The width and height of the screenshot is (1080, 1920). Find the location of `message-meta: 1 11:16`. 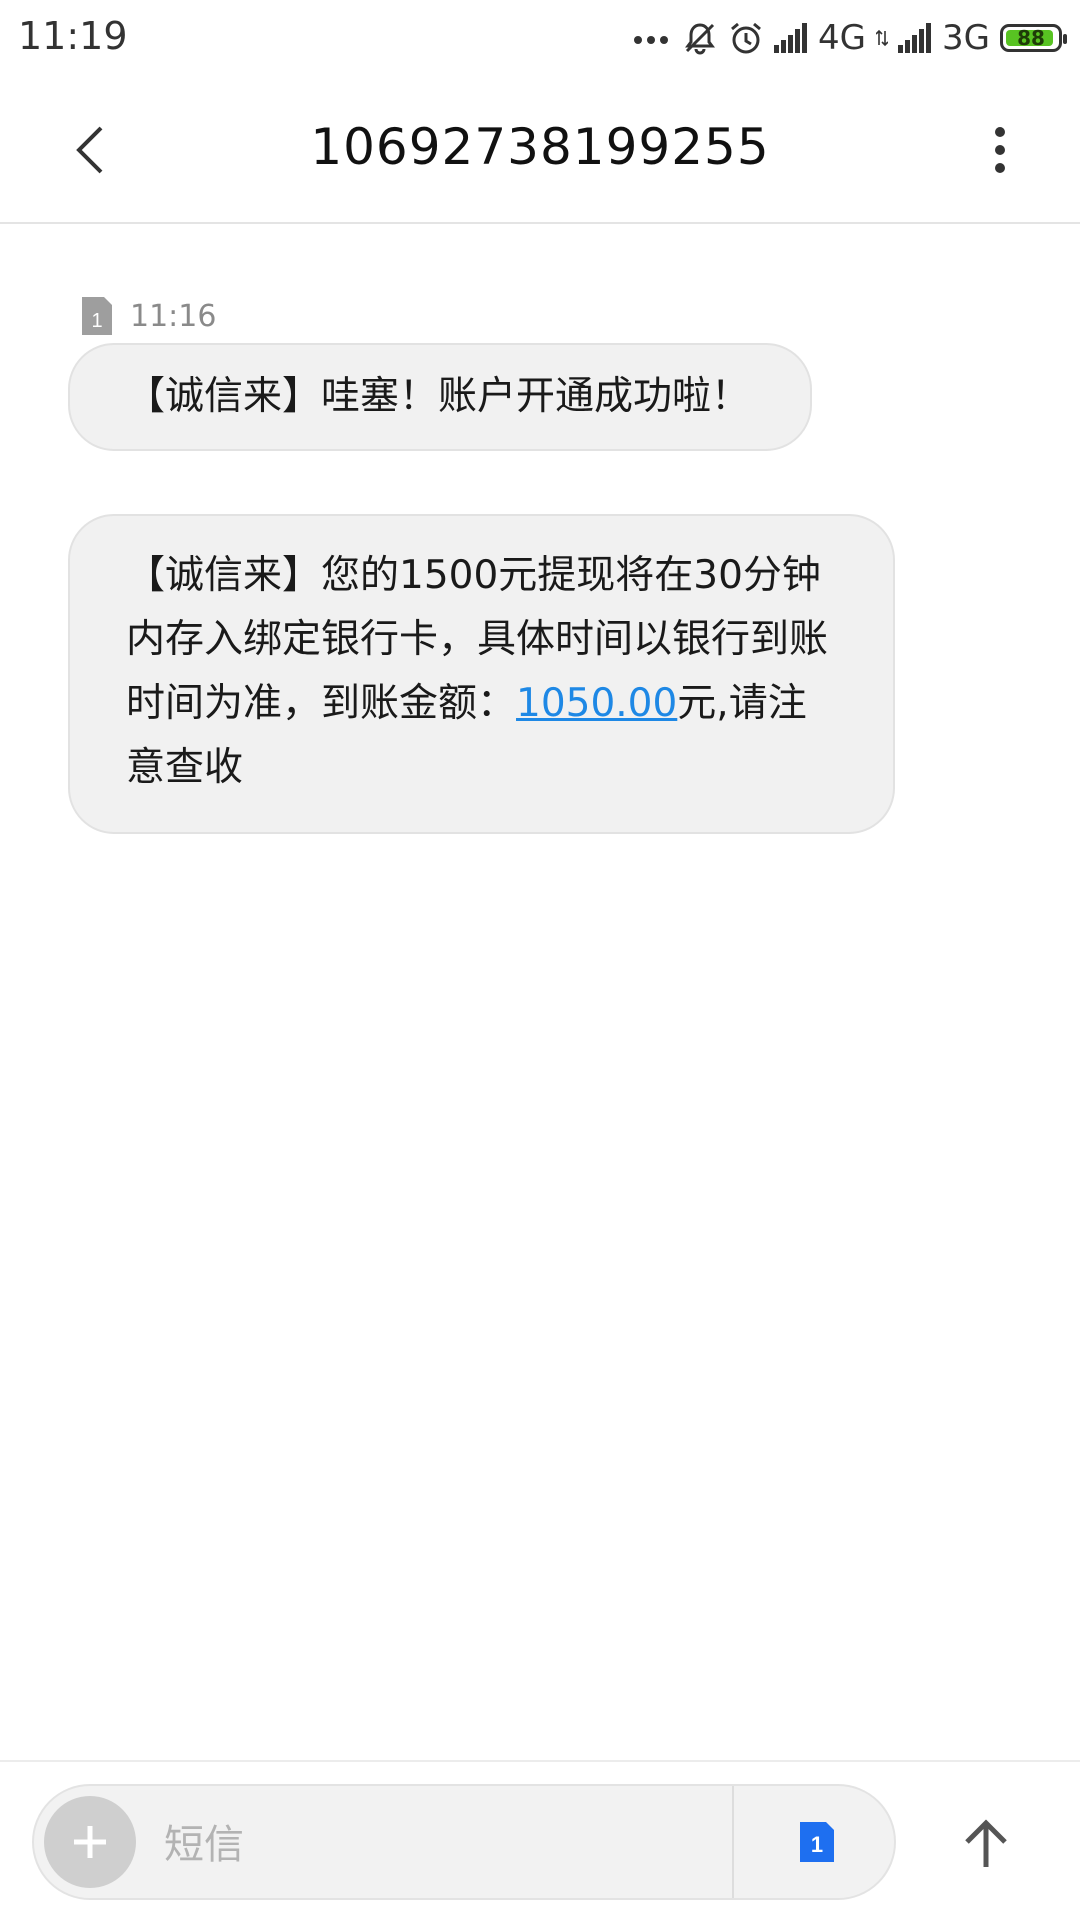

message-meta: 1 11:16 is located at coordinates (149, 316).